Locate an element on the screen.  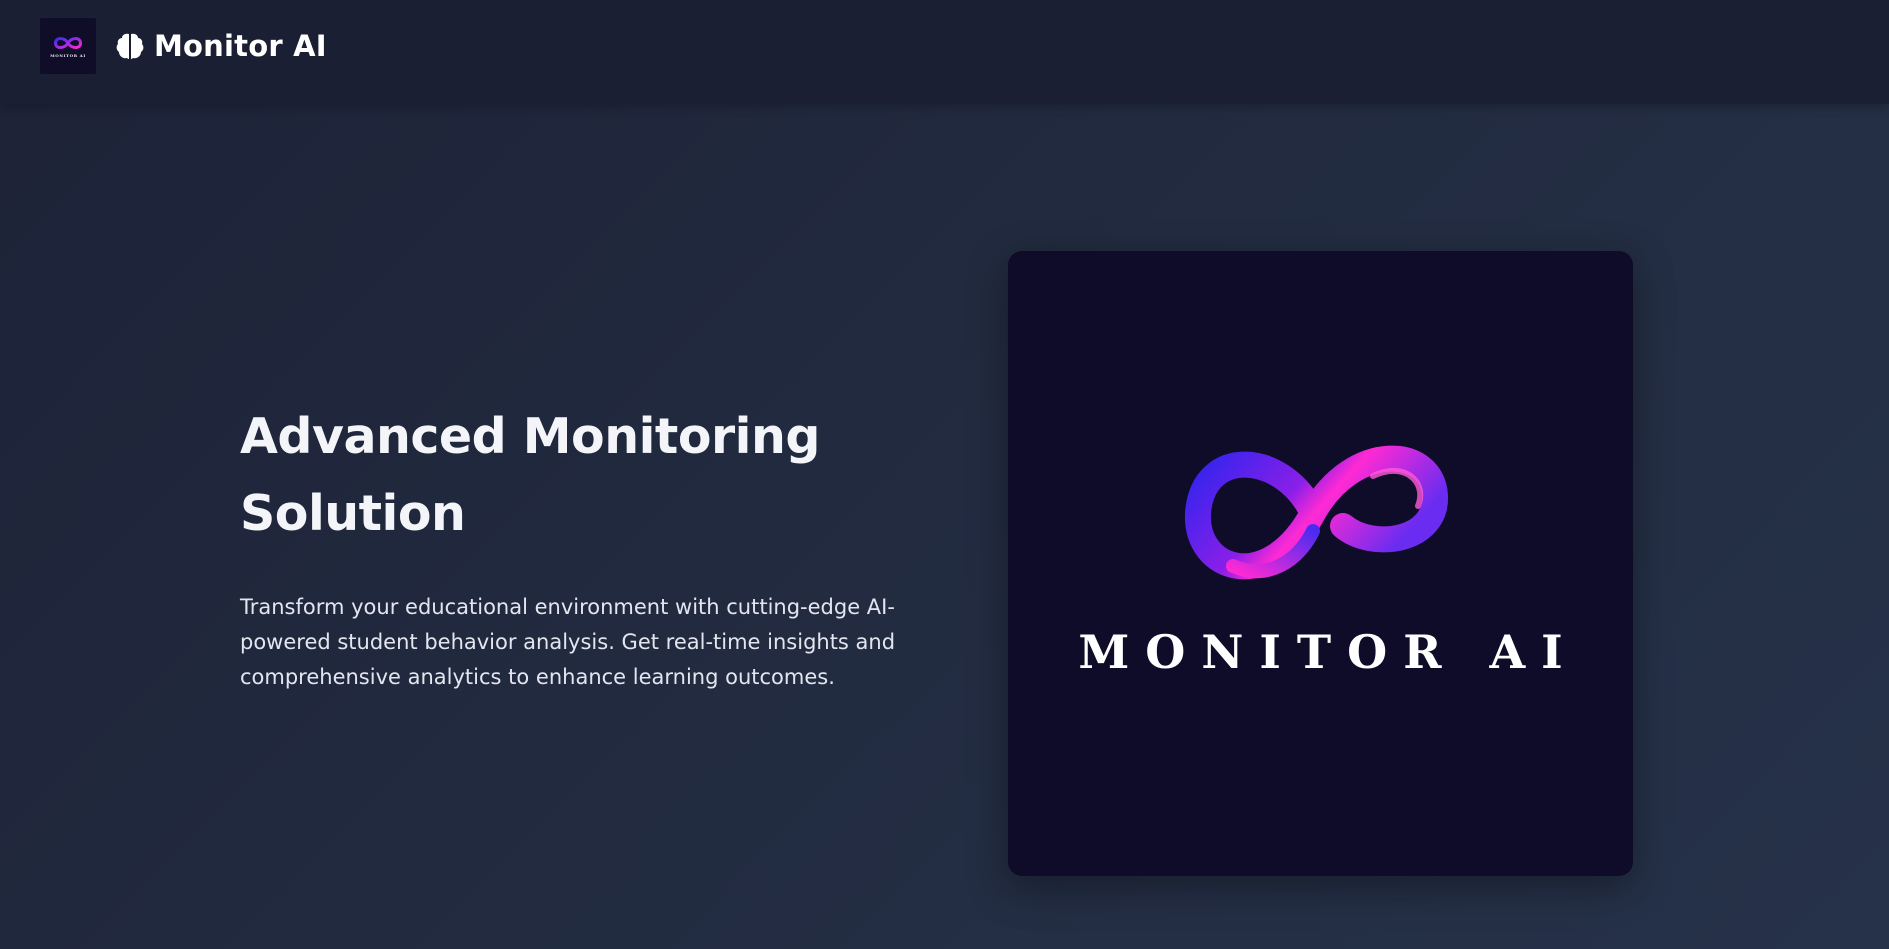
logo-thumbnail: MONITOR AI is located at coordinates (68, 46).